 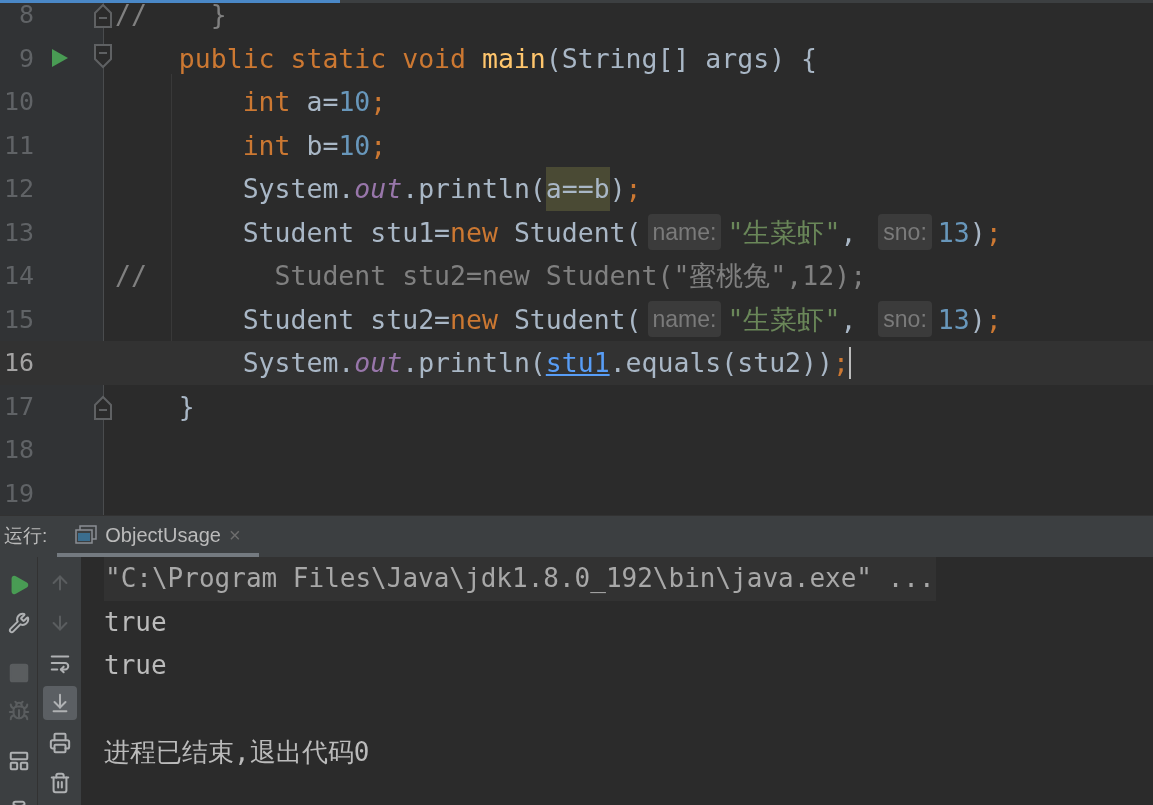 I want to click on code-token: Student stu2=, so click(x=346, y=319).